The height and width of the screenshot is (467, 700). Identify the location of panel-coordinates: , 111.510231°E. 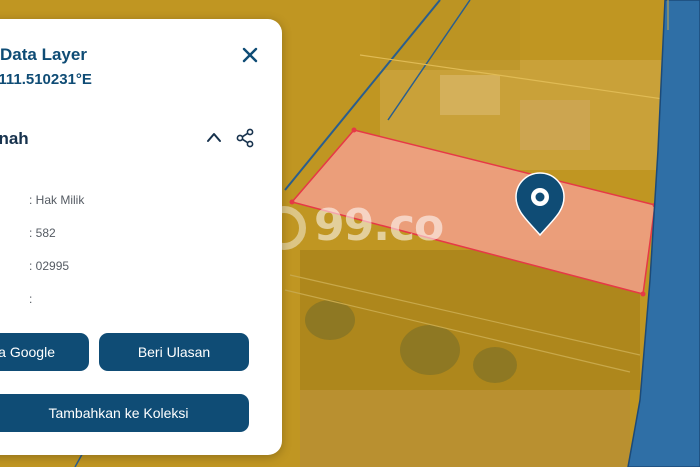
(46, 79).